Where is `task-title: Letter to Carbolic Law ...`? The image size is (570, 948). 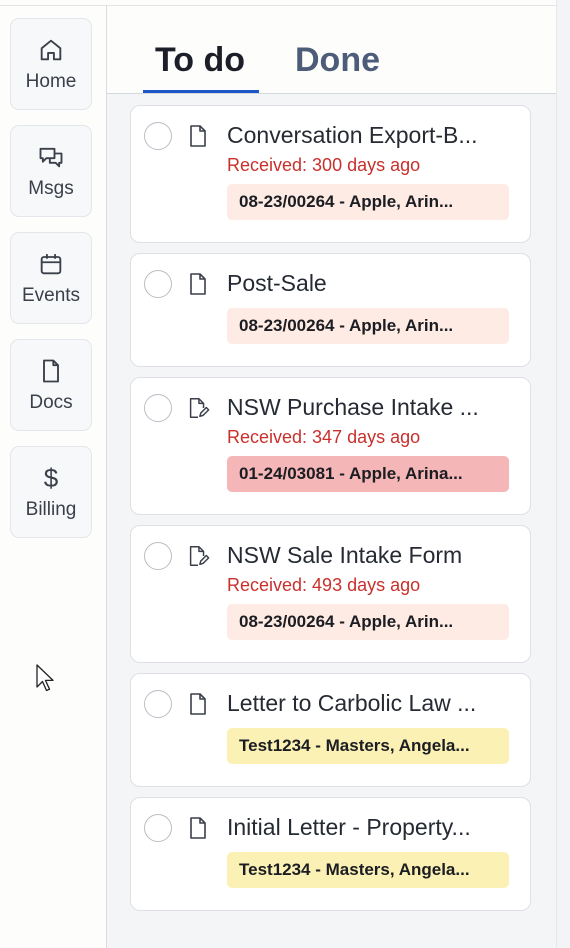
task-title: Letter to Carbolic Law ... is located at coordinates (352, 703).